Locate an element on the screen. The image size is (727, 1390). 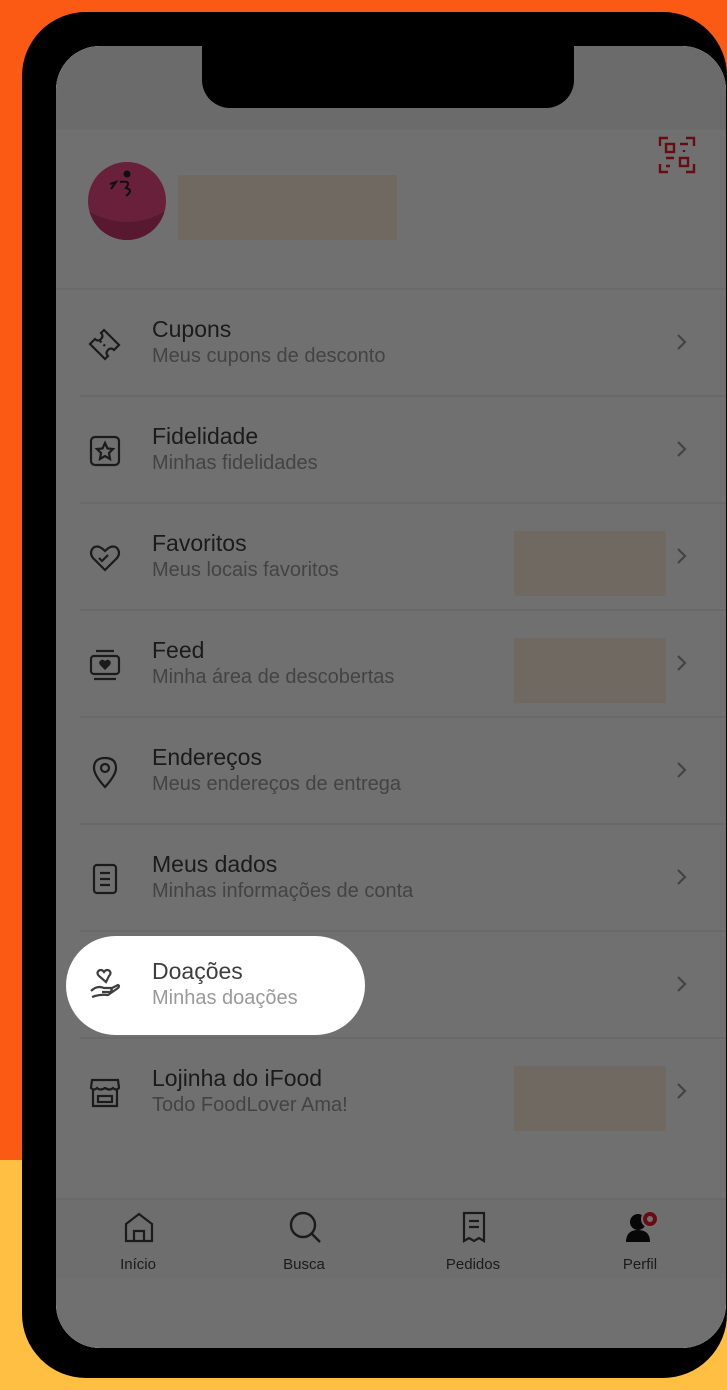
menu-item-title: Favoritos is located at coordinates (199, 543).